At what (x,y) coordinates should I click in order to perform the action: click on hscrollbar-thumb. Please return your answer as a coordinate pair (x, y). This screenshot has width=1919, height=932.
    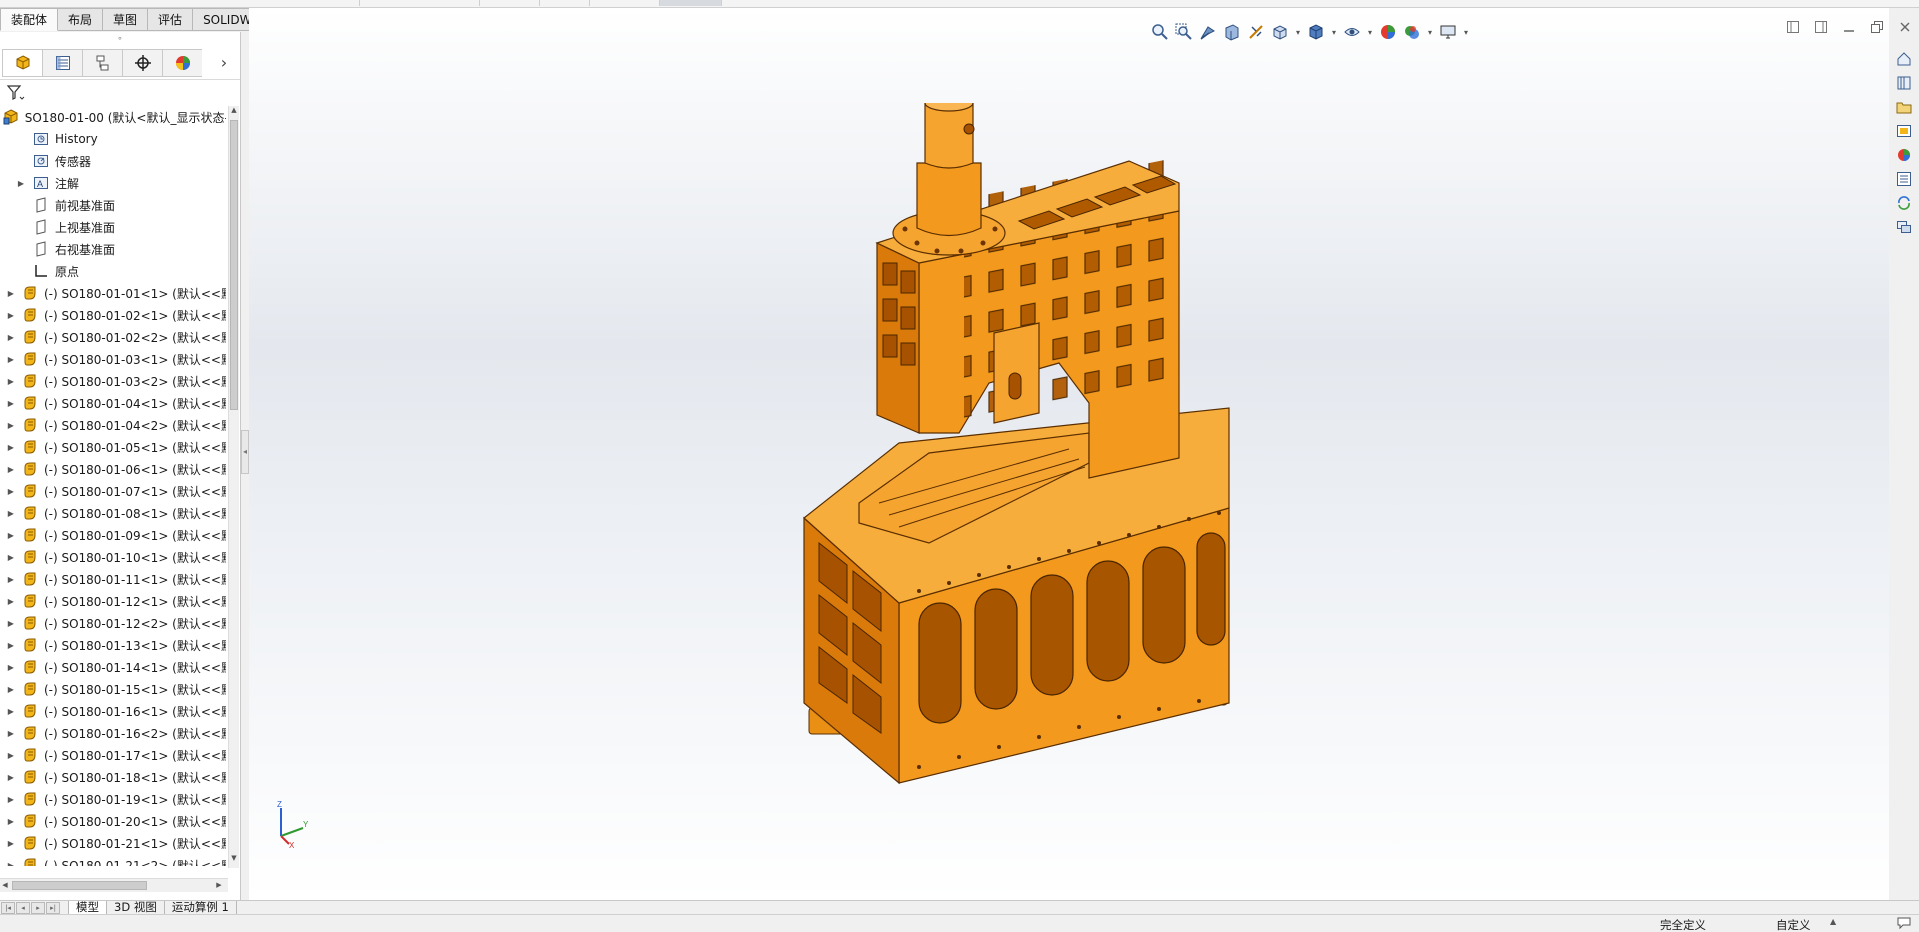
    Looking at the image, I should click on (79, 885).